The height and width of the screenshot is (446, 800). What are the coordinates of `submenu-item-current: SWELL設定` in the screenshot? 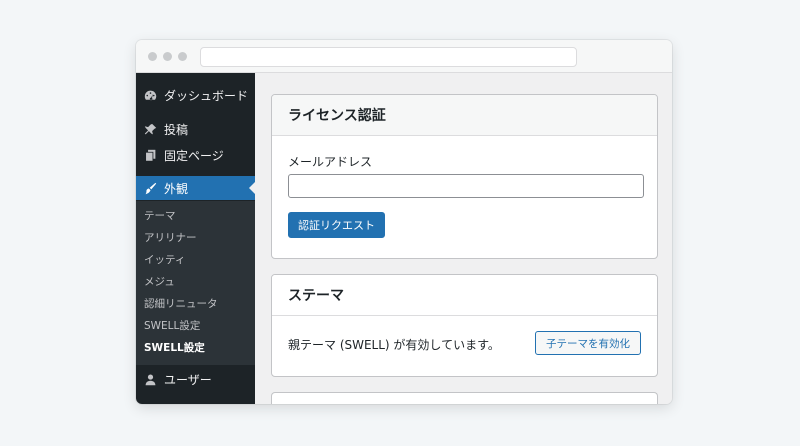 It's located at (174, 347).